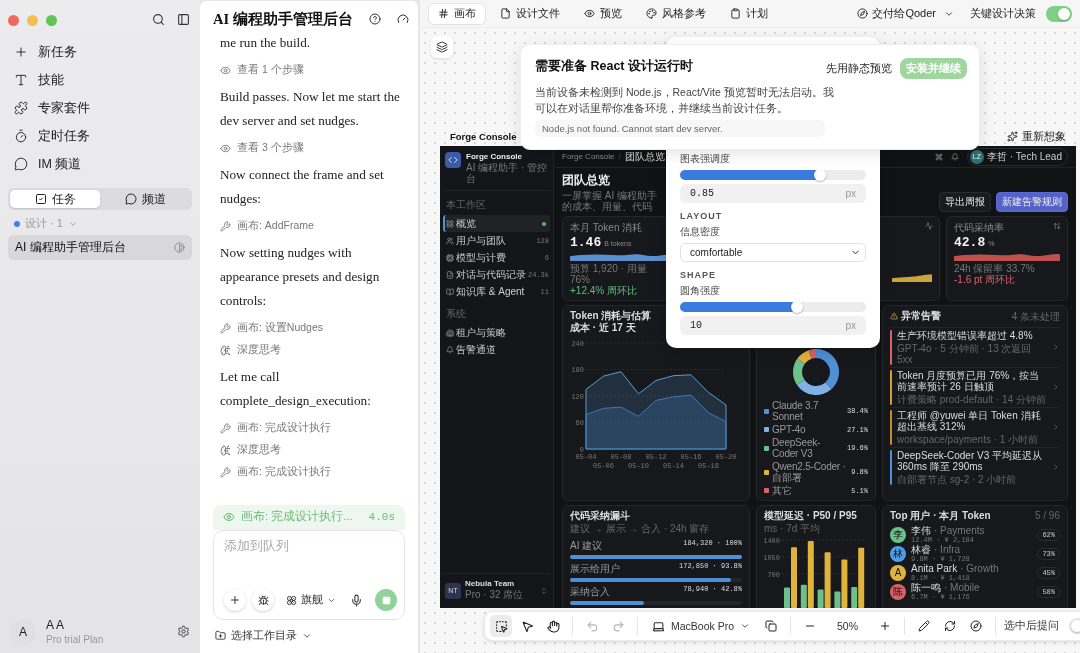 Image resolution: width=1080 pixels, height=653 pixels. What do you see at coordinates (590, 592) in the screenshot?
I see `funnel-label: 采纳合入` at bounding box center [590, 592].